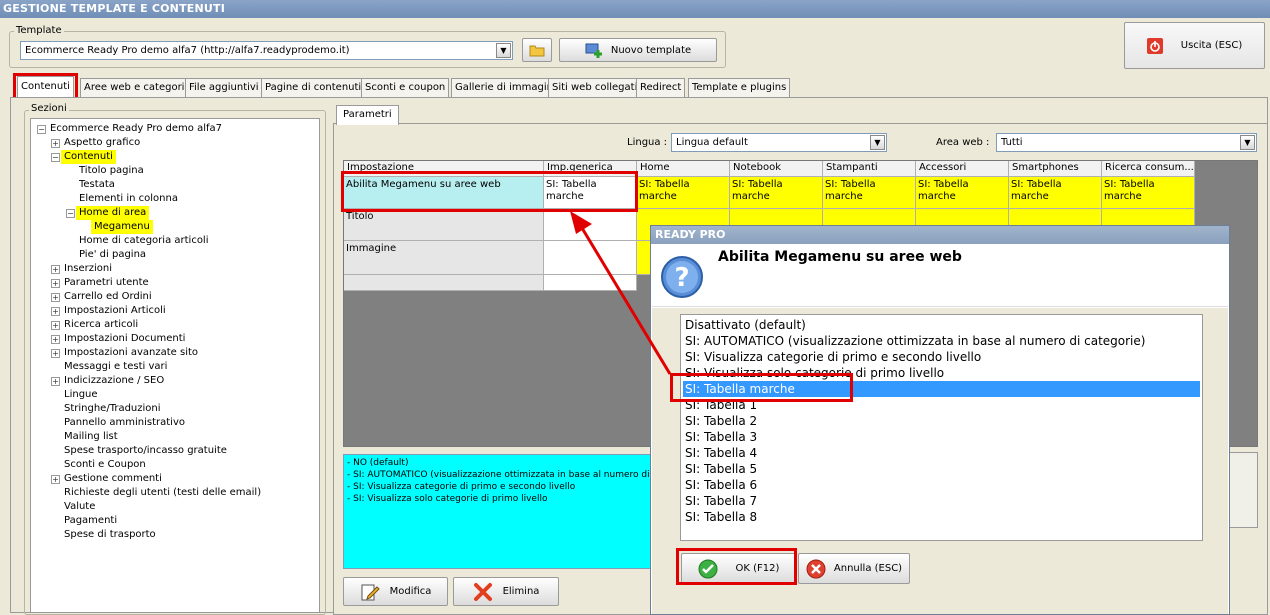  I want to click on tab-template-plugins: Template e plugins, so click(739, 87).